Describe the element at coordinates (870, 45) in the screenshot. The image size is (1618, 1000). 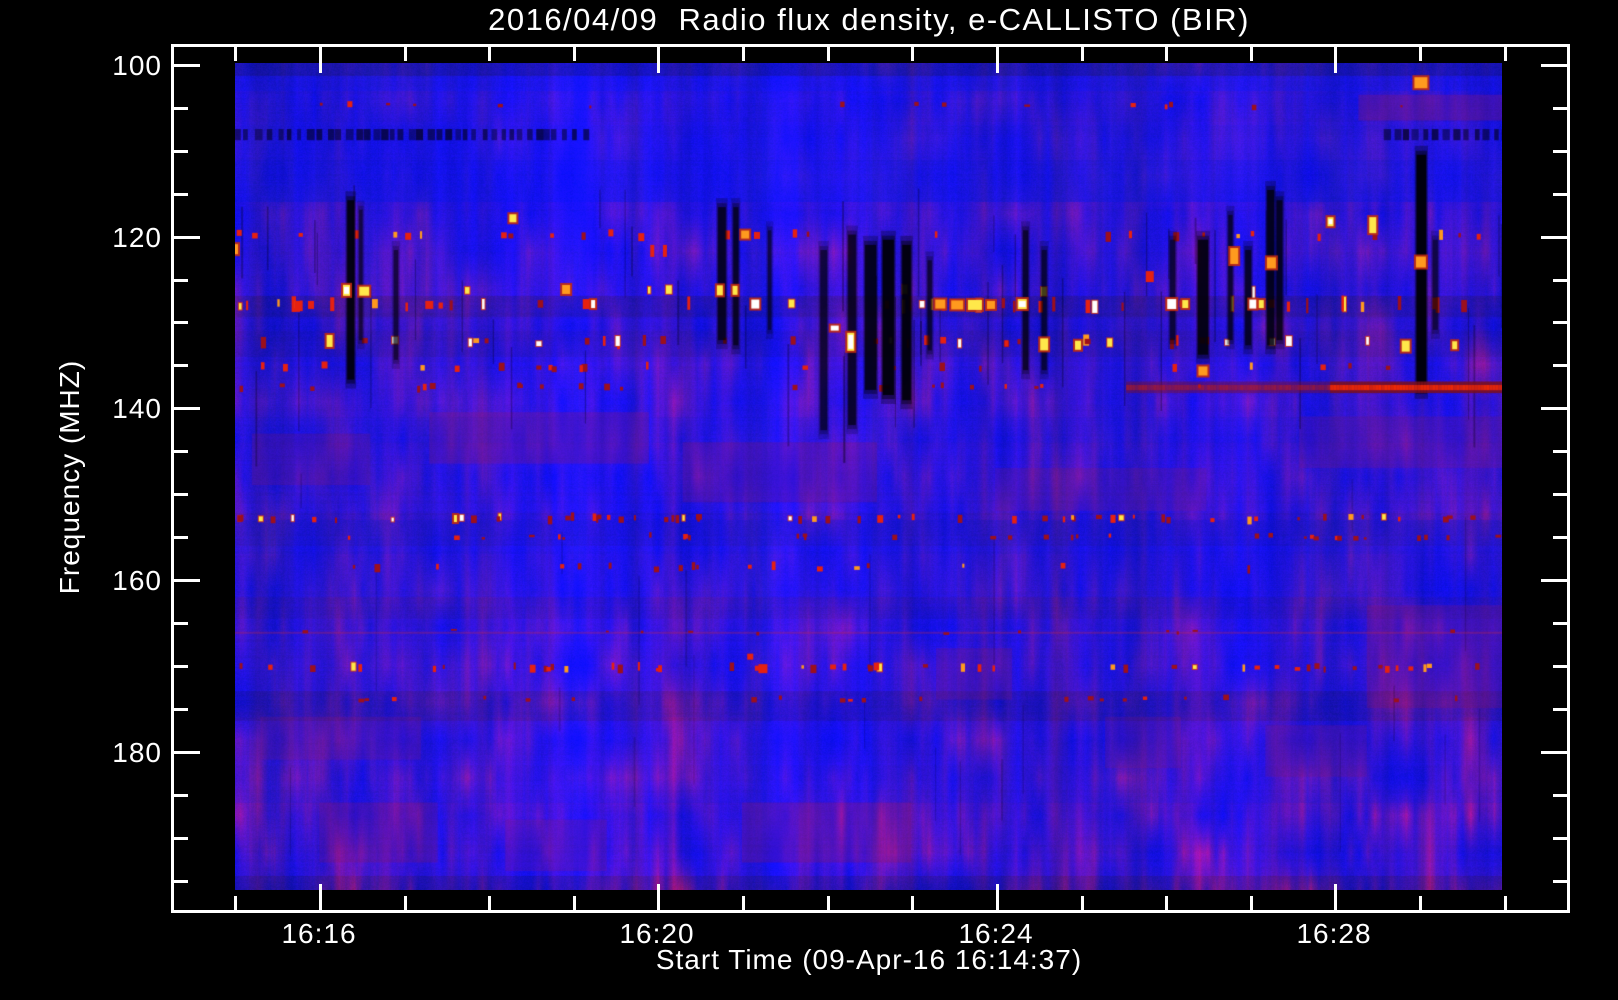
I see `plot-frame-top` at that location.